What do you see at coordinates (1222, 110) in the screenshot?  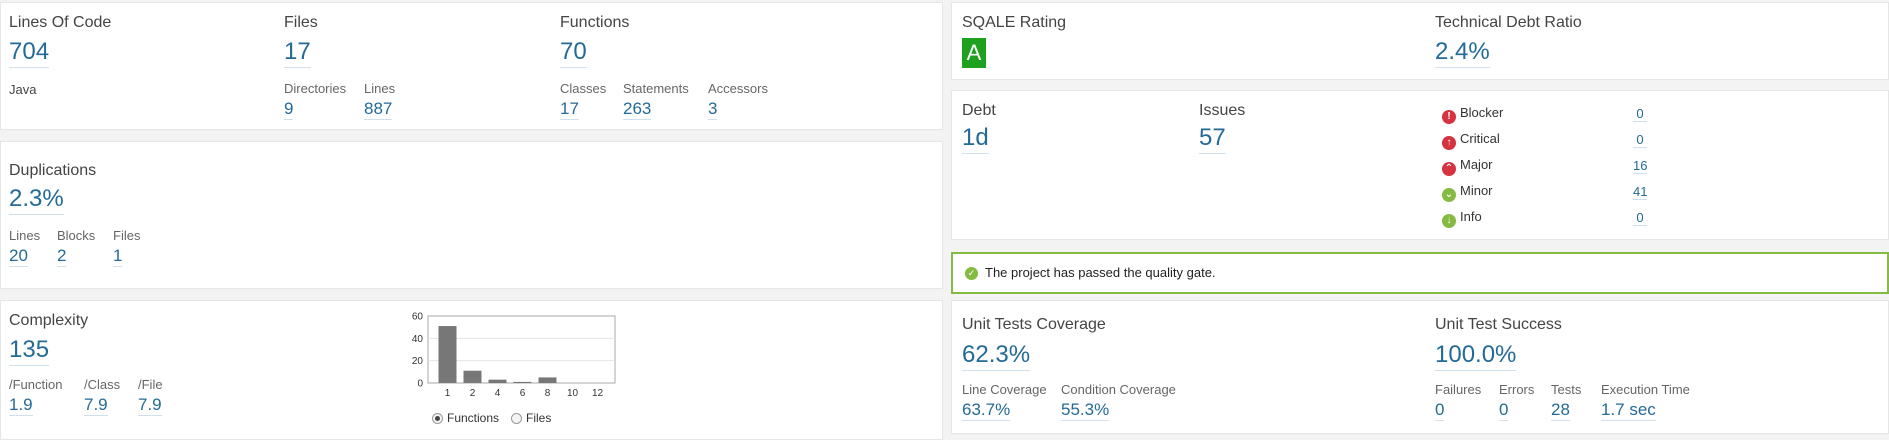 I see `issues-title: Issues` at bounding box center [1222, 110].